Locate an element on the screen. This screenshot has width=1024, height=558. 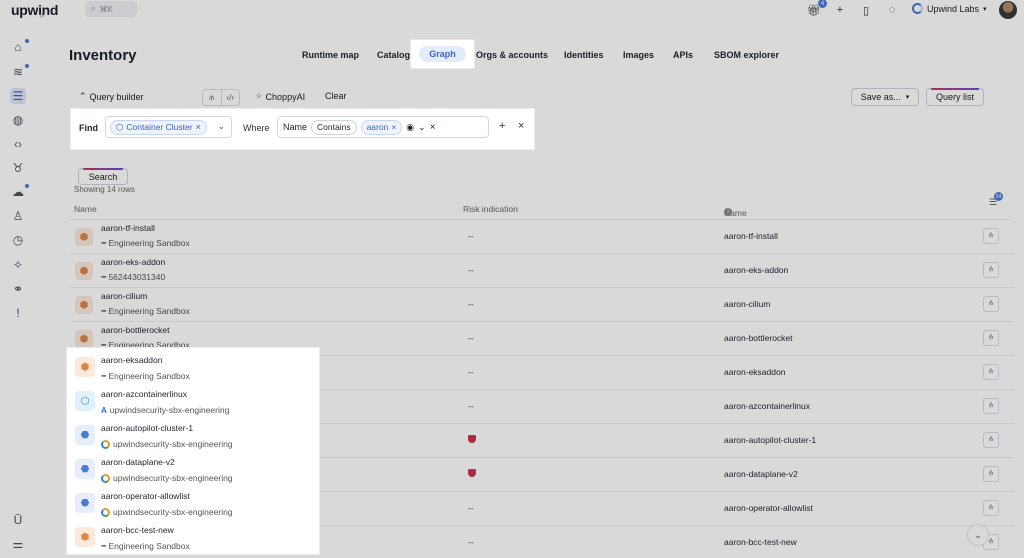
bug-icon: ♉︎ is located at coordinates (18, 168).